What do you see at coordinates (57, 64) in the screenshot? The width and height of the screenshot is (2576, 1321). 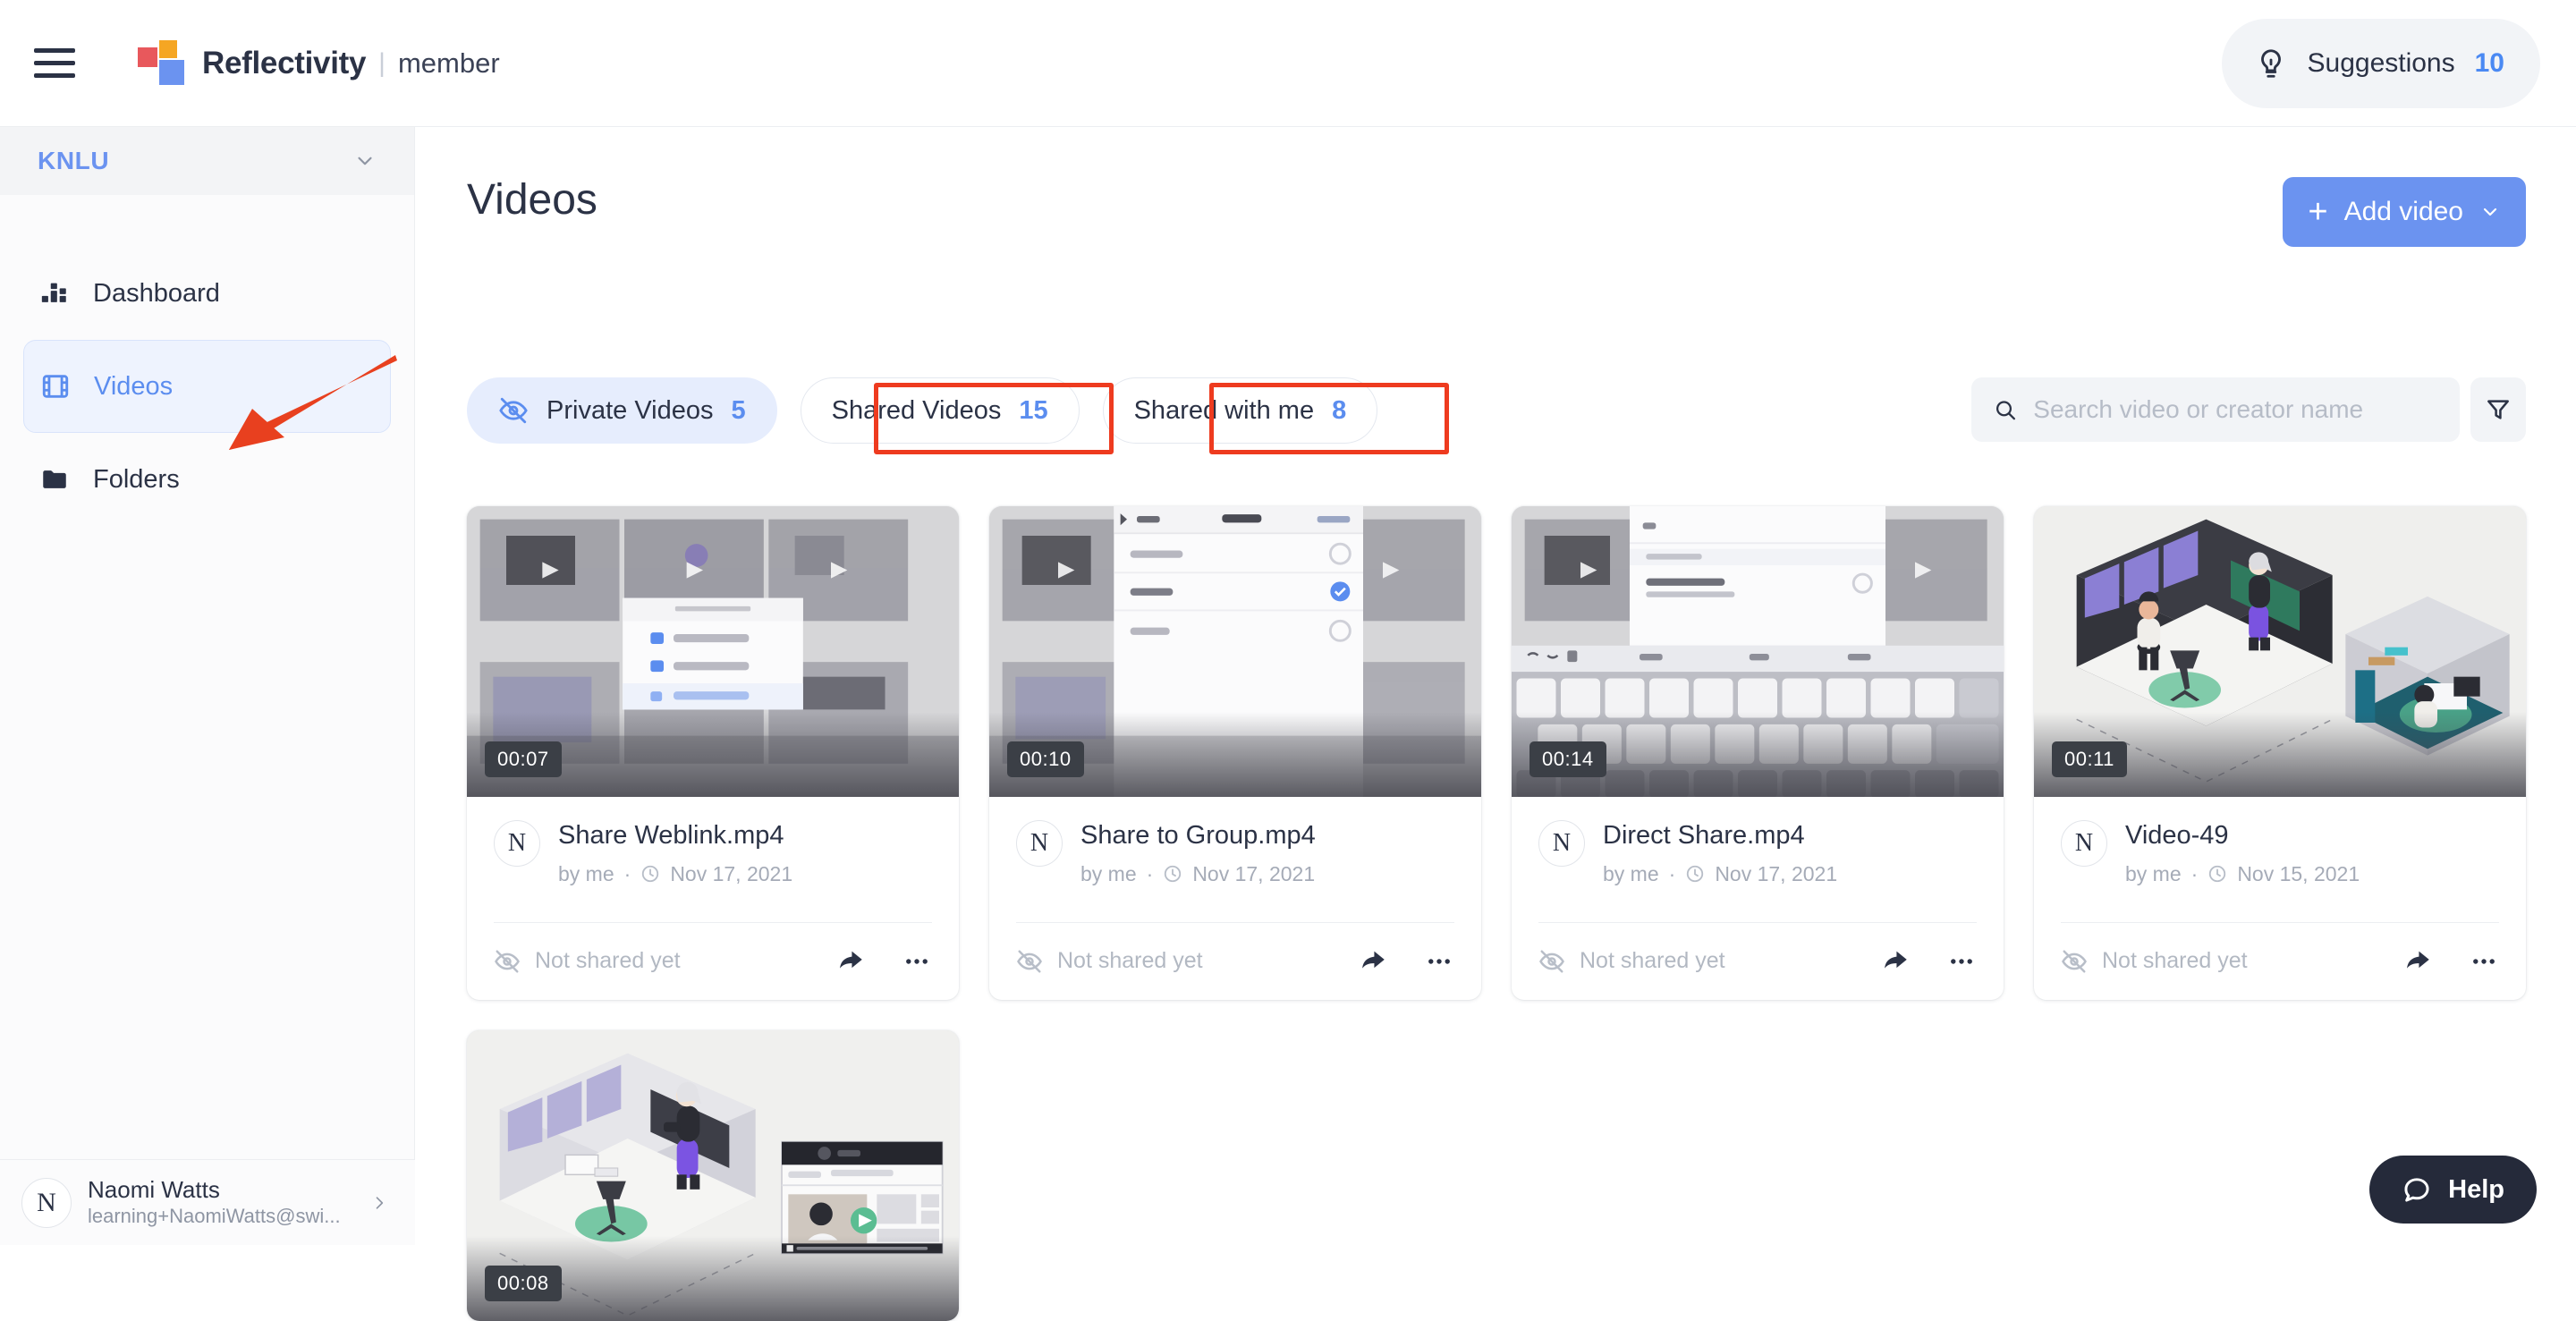 I see `hamburger-menu-icon` at bounding box center [57, 64].